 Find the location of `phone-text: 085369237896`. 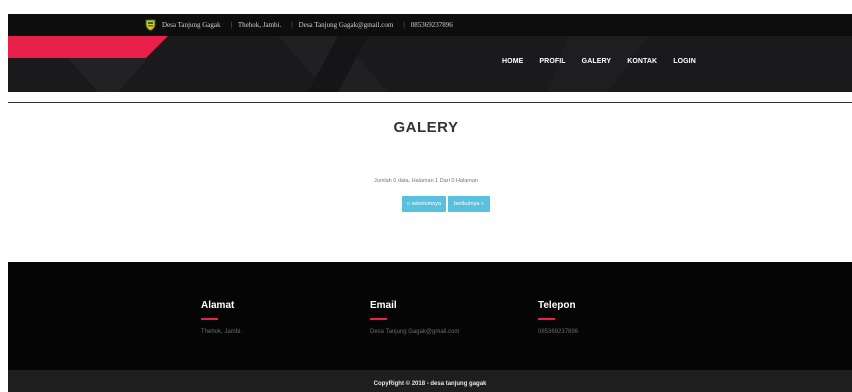

phone-text: 085369237896 is located at coordinates (431, 25).